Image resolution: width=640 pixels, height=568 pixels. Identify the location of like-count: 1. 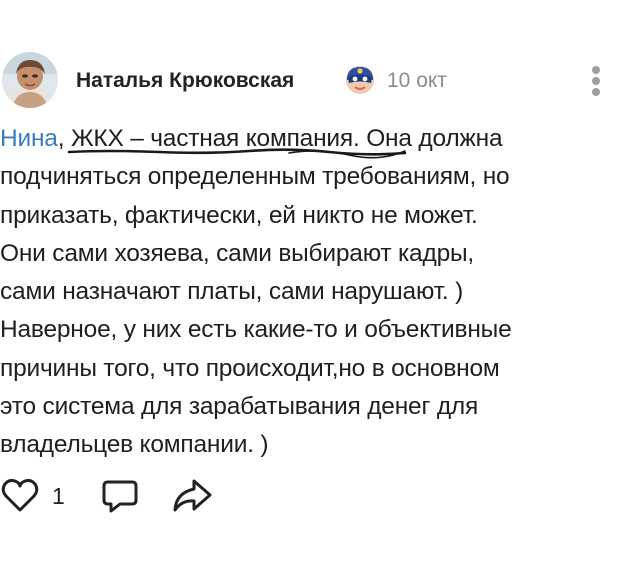
(58, 496).